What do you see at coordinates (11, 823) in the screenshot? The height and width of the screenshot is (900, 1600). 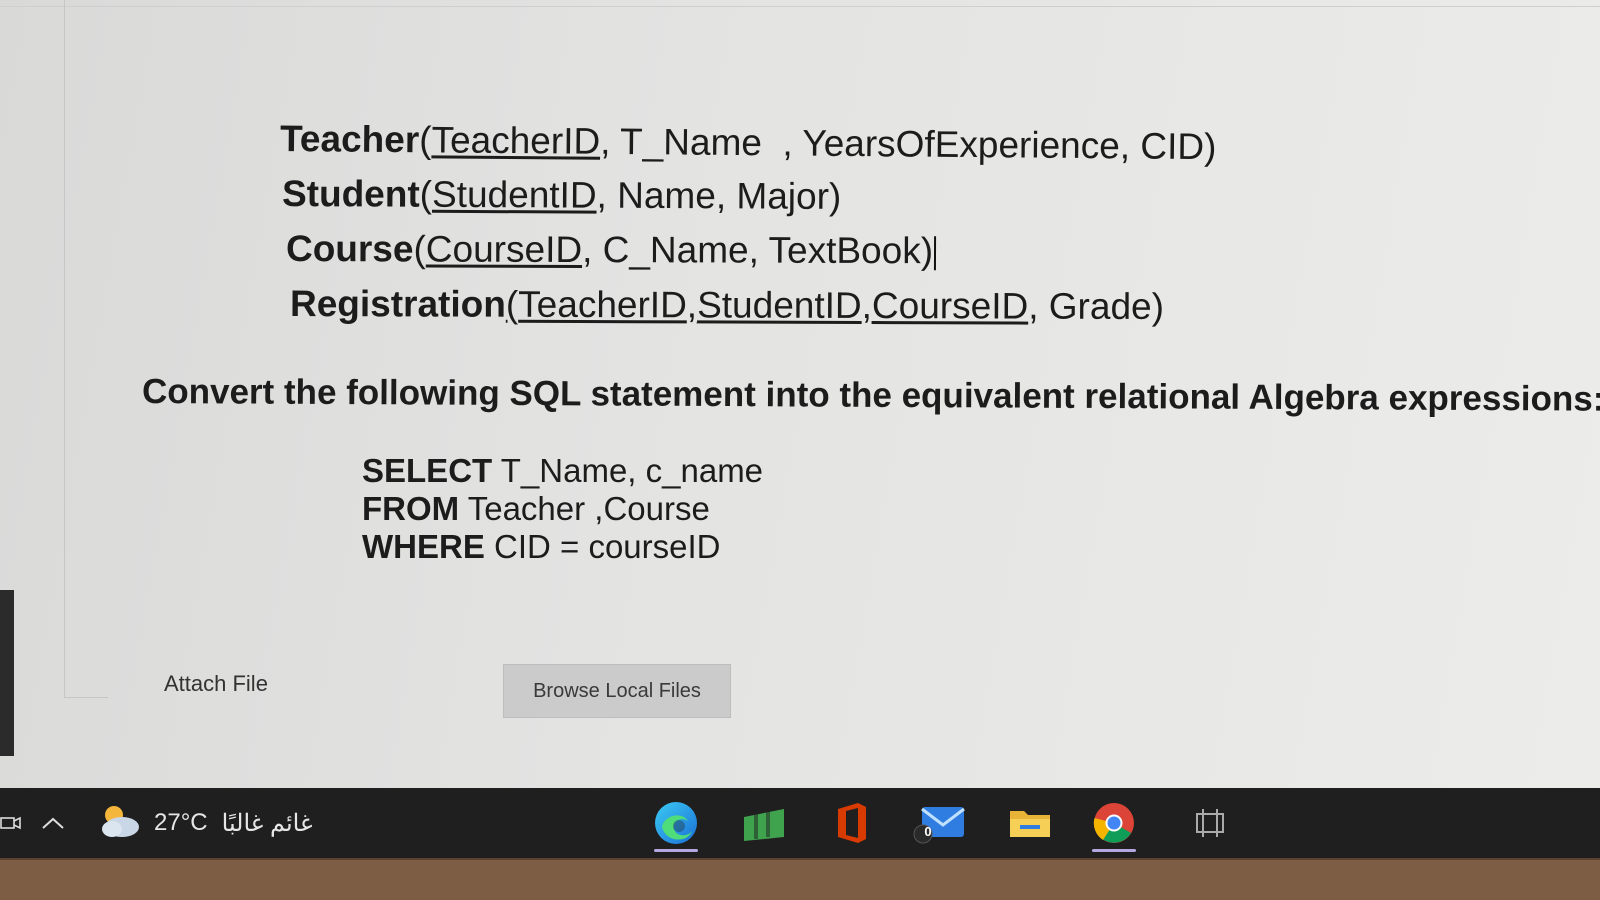 I see `meet-now-icon` at bounding box center [11, 823].